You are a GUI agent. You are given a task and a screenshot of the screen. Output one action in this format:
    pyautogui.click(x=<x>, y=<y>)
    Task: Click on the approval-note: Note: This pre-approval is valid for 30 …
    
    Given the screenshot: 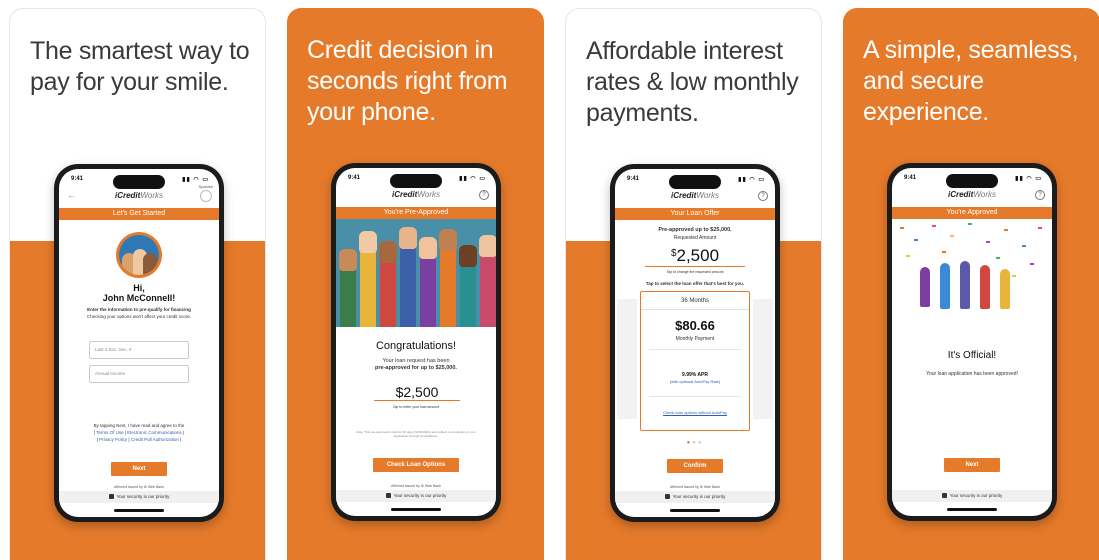 What is the action you would take?
    pyautogui.click(x=416, y=434)
    